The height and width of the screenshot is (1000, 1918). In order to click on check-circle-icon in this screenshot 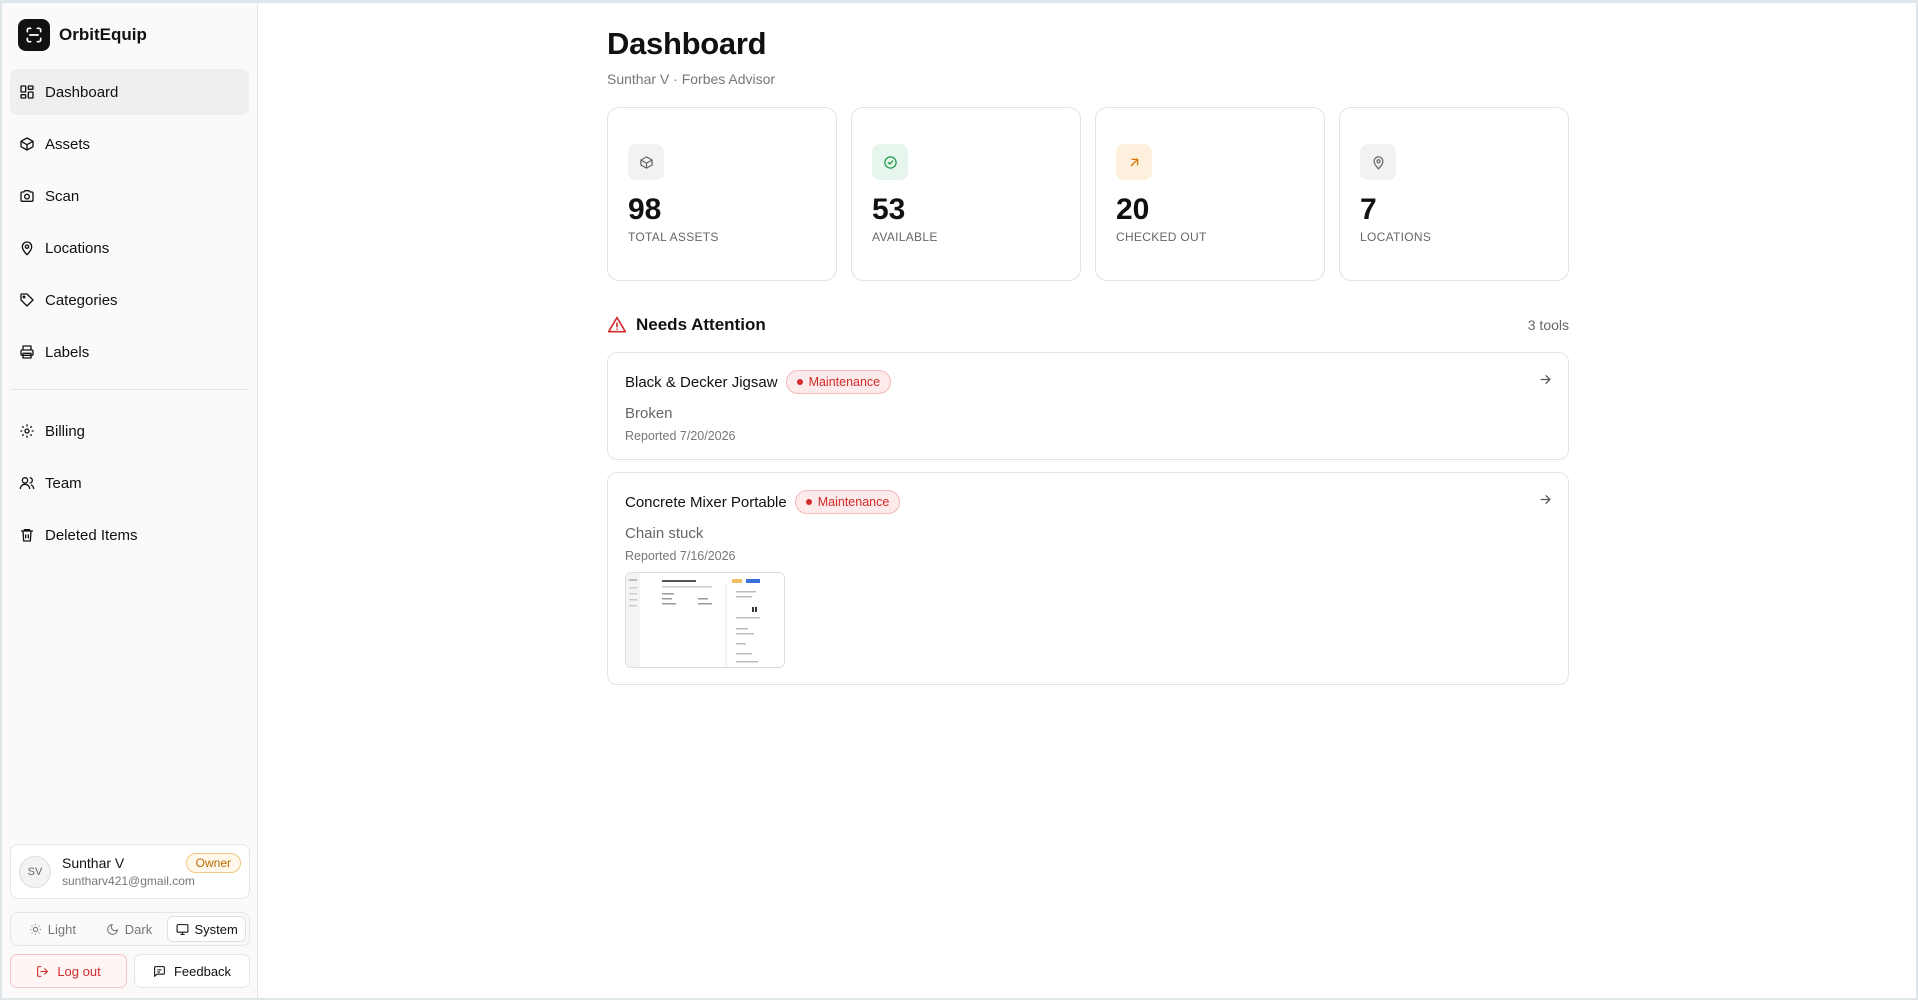, I will do `click(890, 162)`.